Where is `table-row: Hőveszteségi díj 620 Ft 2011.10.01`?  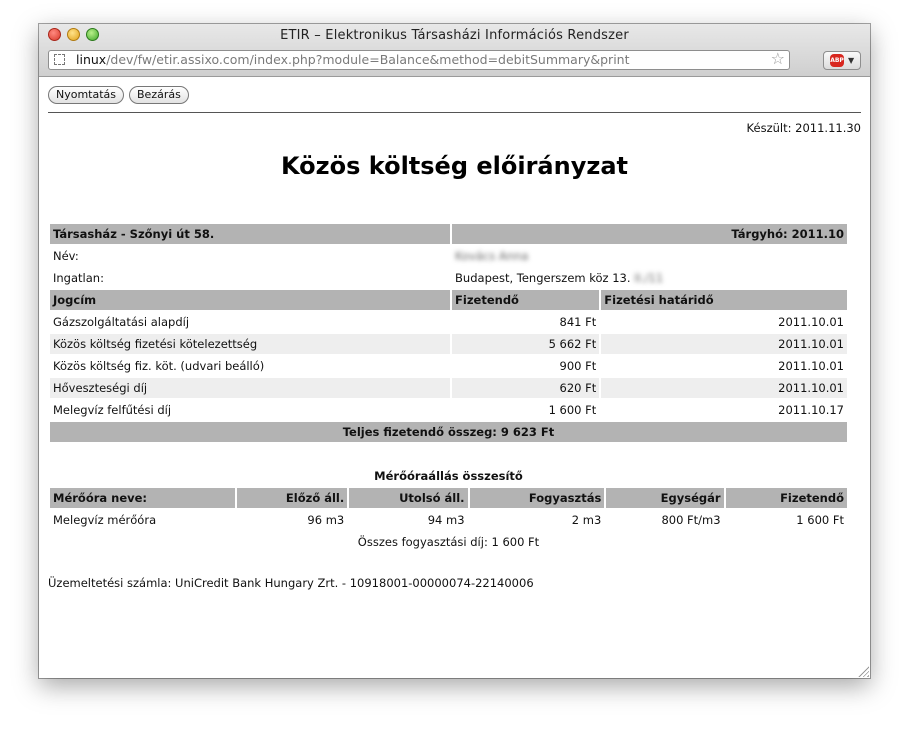 table-row: Hőveszteségi díj 620 Ft 2011.10.01 is located at coordinates (448, 388).